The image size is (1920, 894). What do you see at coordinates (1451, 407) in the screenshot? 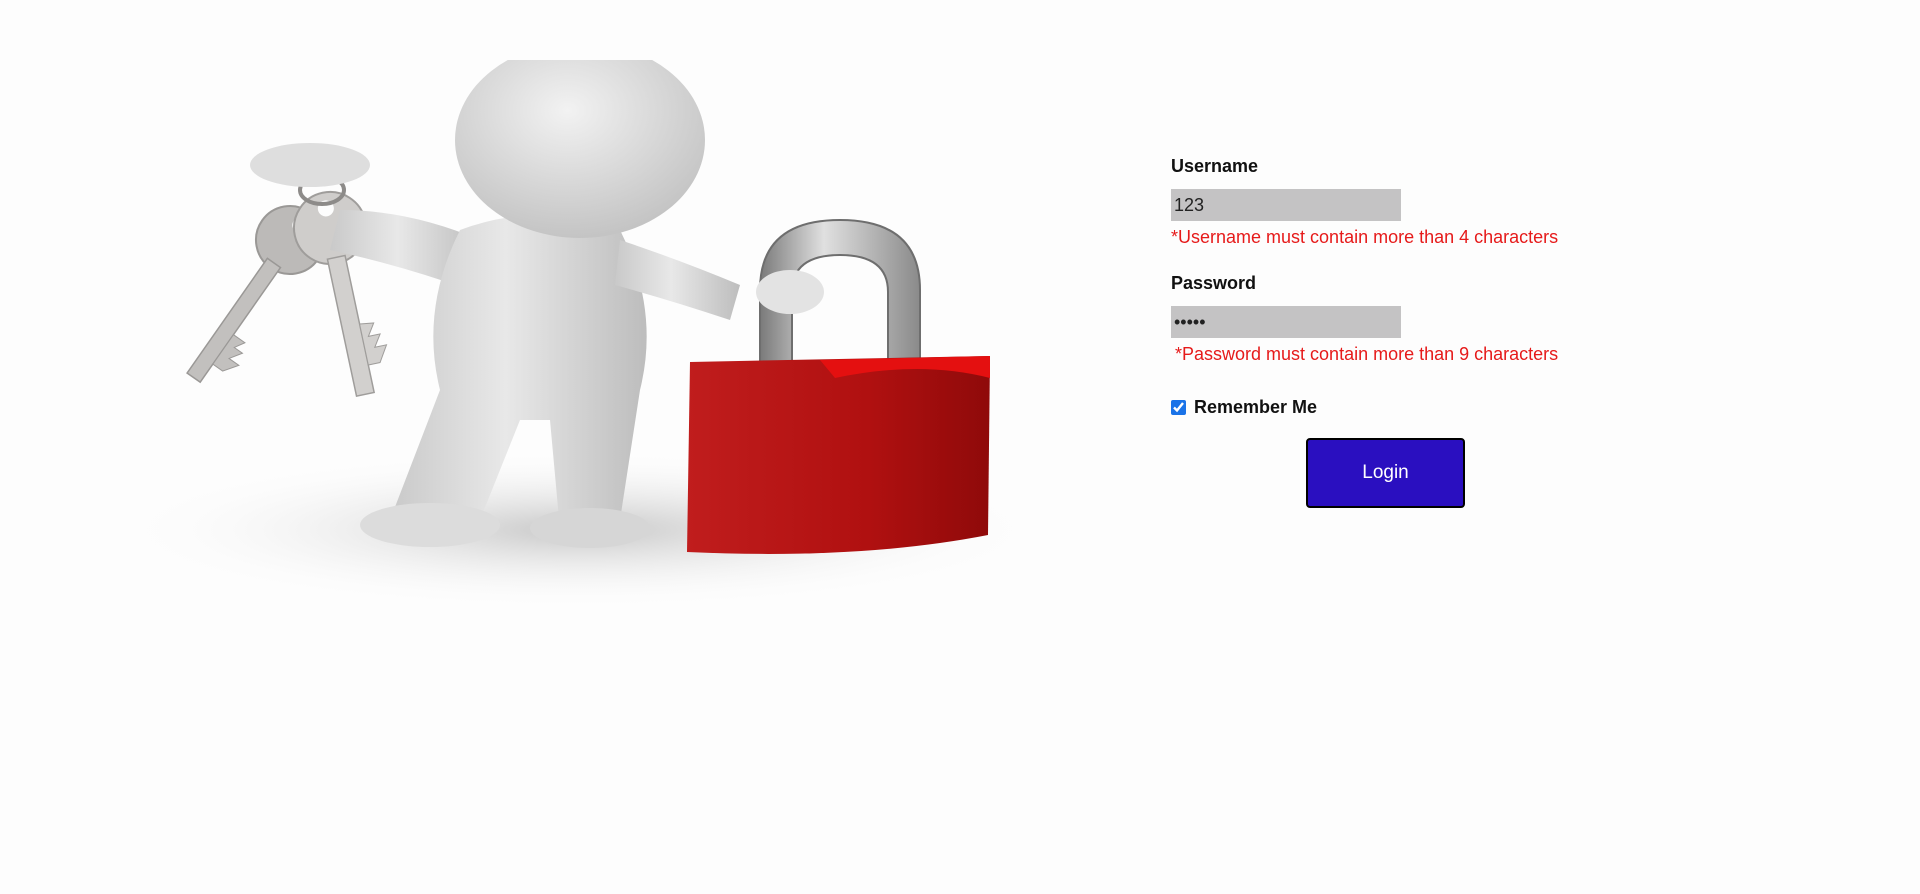
I see `remember-me-row: Remember Me` at bounding box center [1451, 407].